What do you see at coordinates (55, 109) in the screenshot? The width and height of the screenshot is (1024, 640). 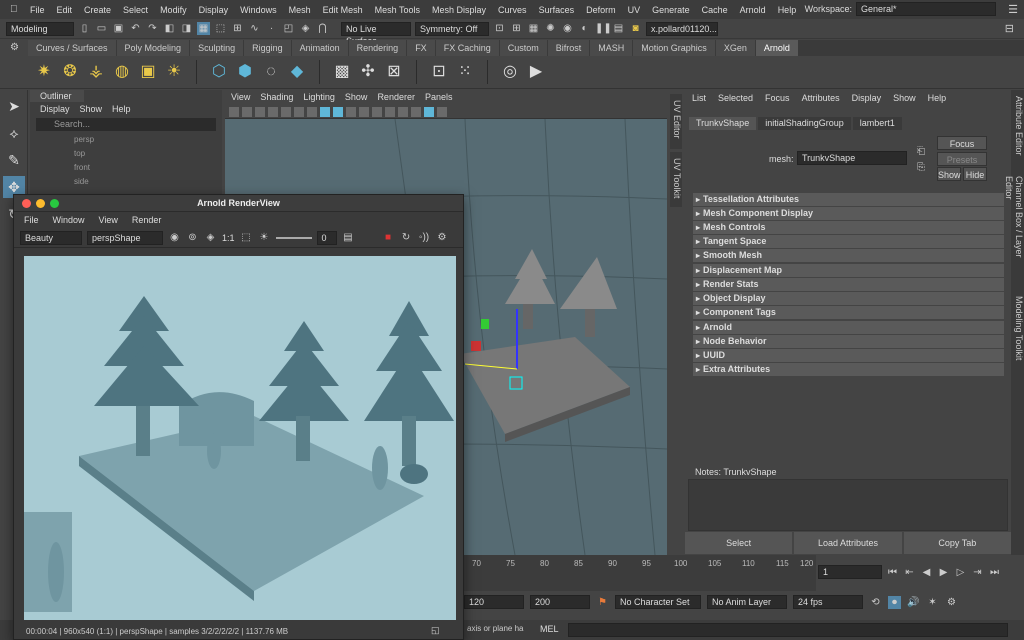 I see `outliner-menu-display: Display` at bounding box center [55, 109].